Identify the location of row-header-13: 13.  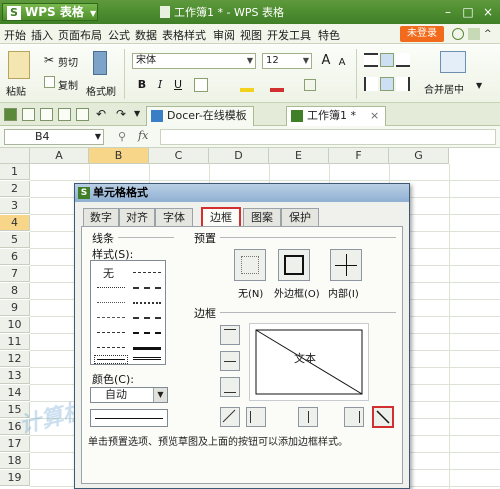
(15, 376).